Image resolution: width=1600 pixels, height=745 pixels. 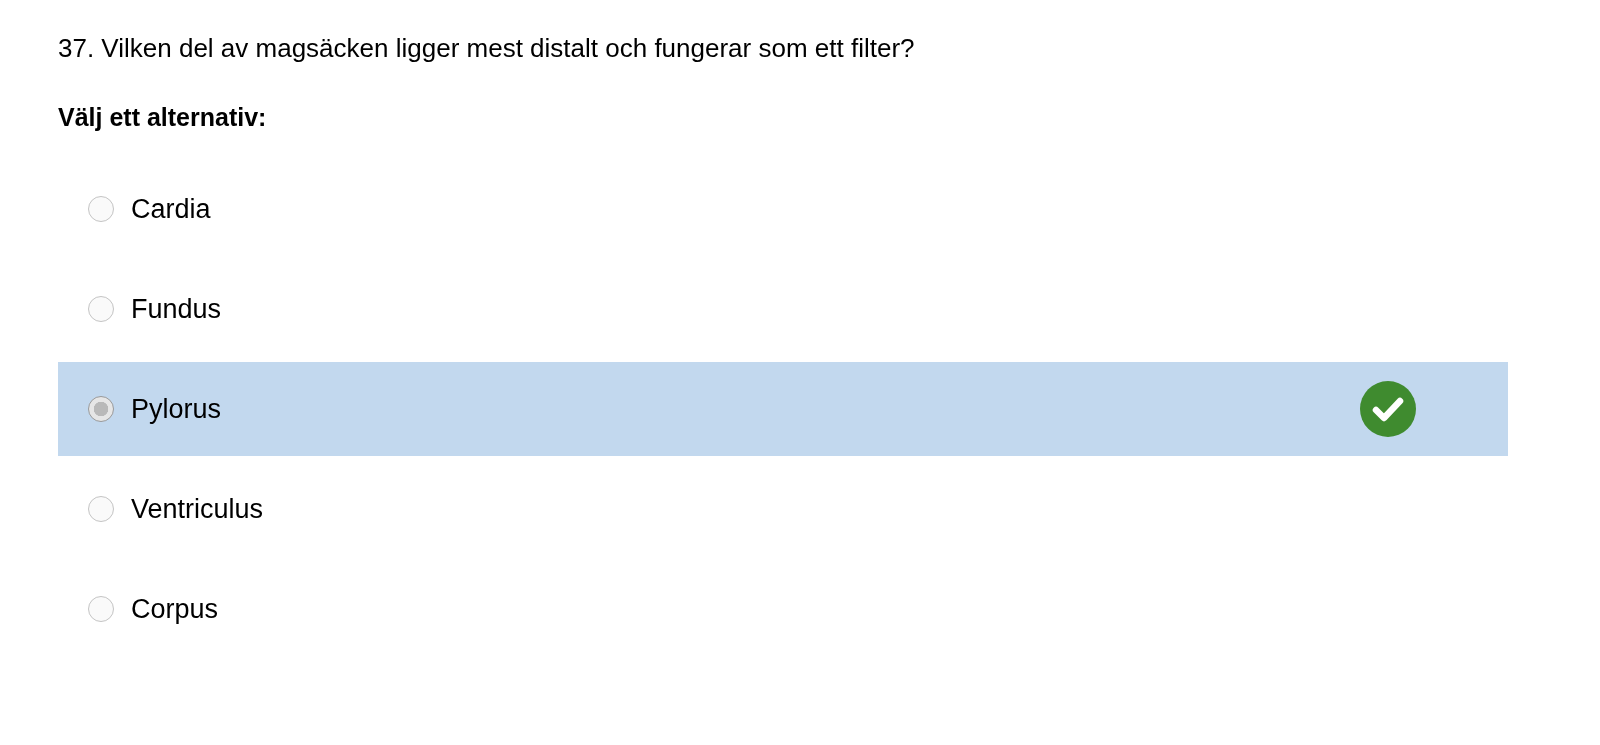 What do you see at coordinates (487, 48) in the screenshot?
I see `question-text: 37. Vilken del av magsäcken ligger mest distalt och fungerar som ett filter?` at bounding box center [487, 48].